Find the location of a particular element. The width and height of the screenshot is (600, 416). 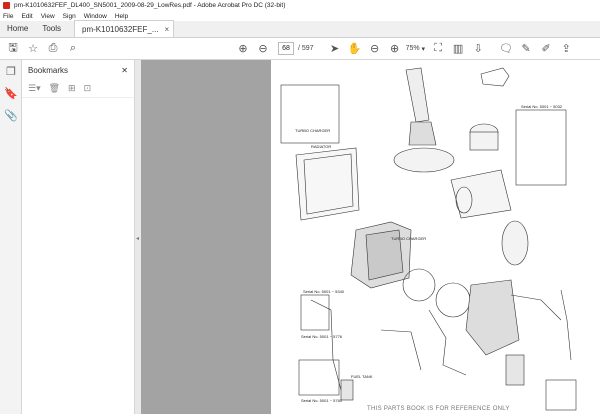

label-serial-4: Serial No. 5001 ~ 5760 is located at coordinates (322, 400).